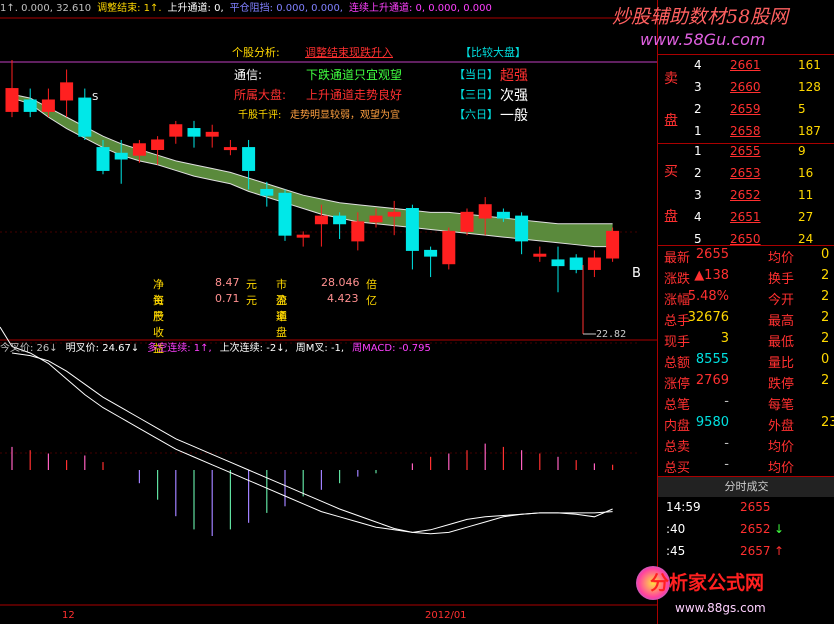  I want to click on quote-row: 总额 8555 量比 0, so click(746, 363).